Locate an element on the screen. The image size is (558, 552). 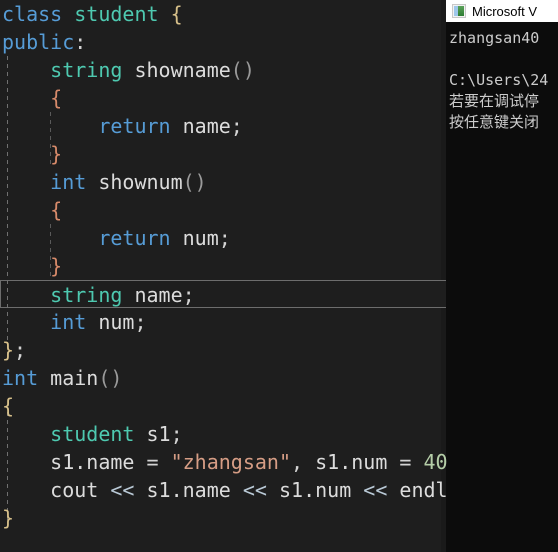
code-line: return num; is located at coordinates (223, 238).